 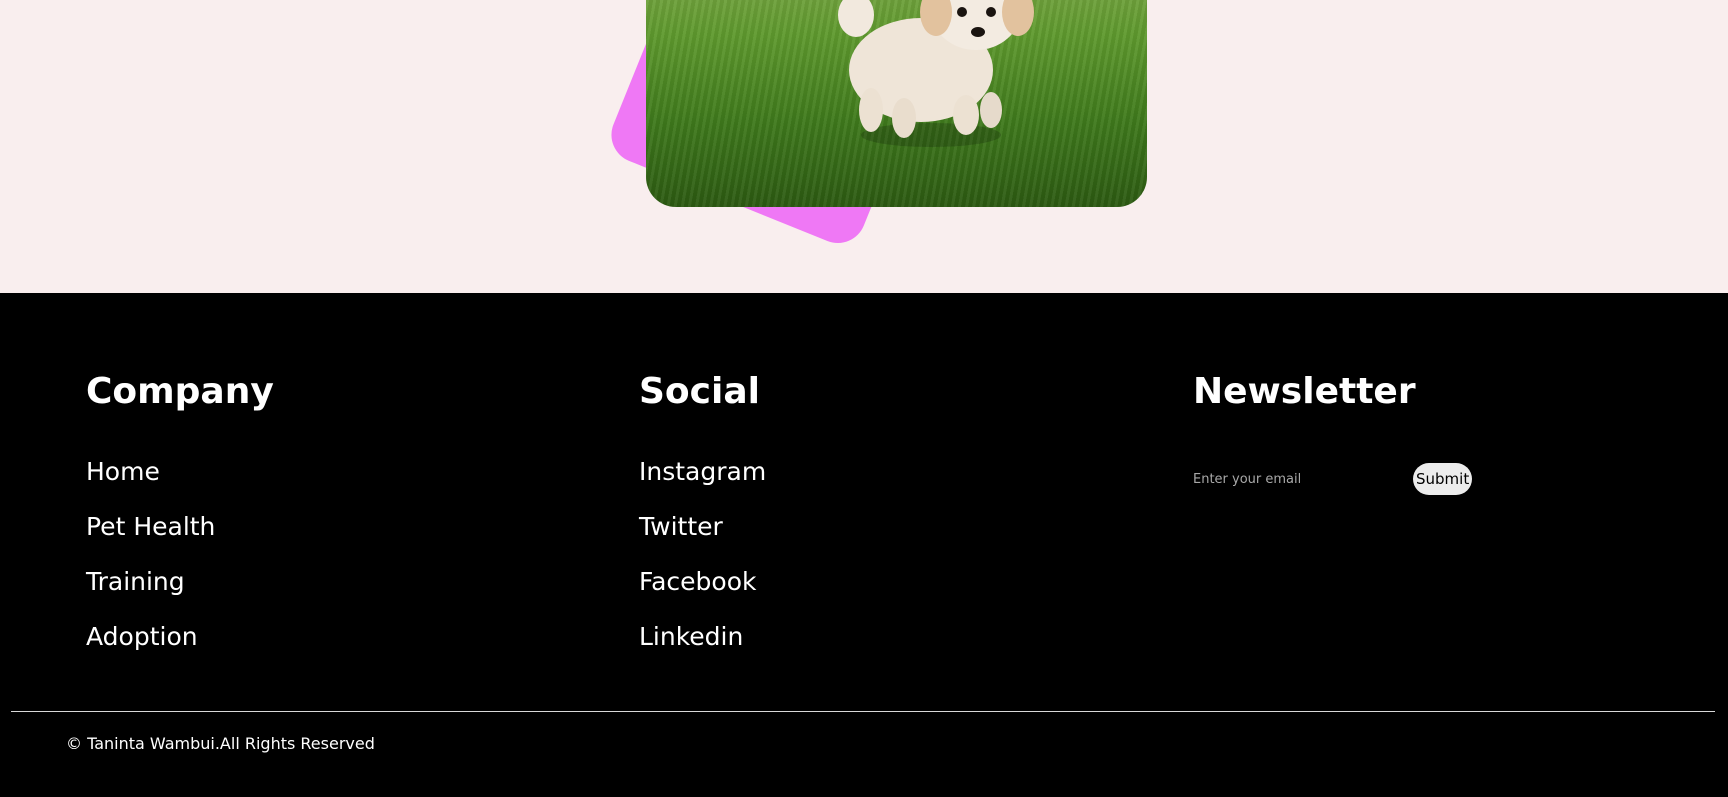 I want to click on instagram-link: Instagram, so click(x=702, y=471).